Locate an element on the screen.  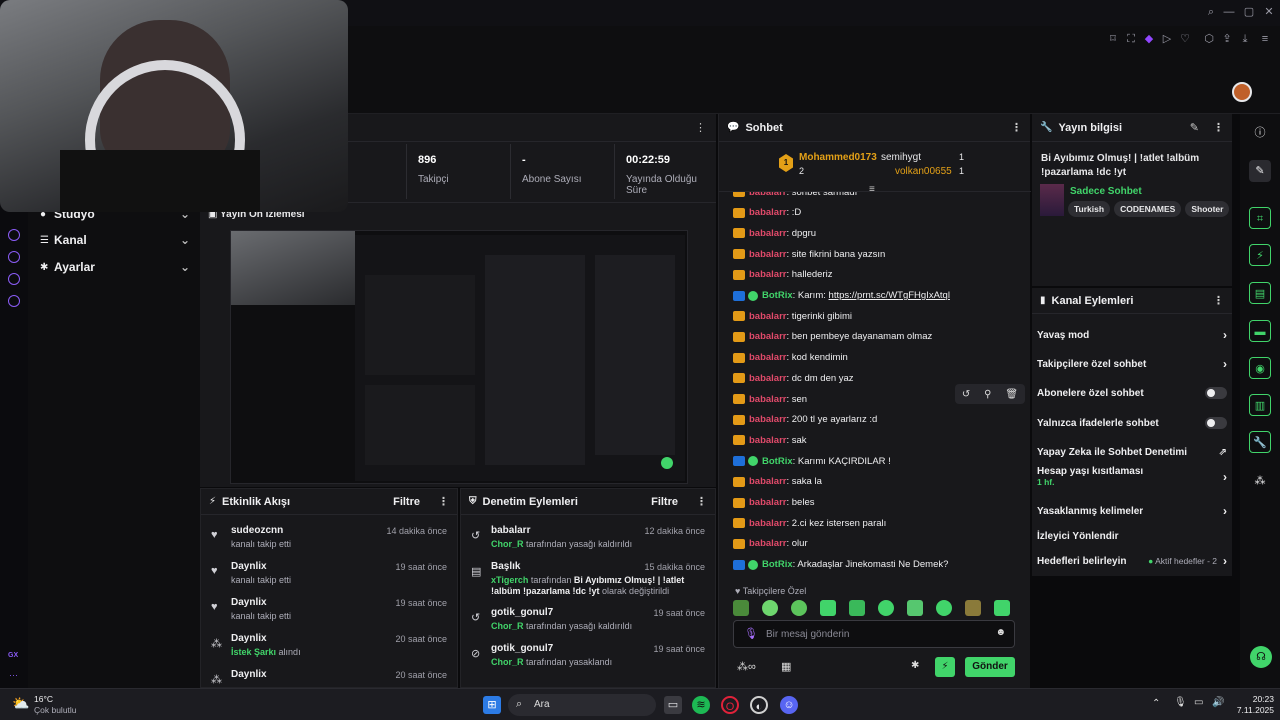
gift-icon: ▦ is located at coordinates (786, 666).